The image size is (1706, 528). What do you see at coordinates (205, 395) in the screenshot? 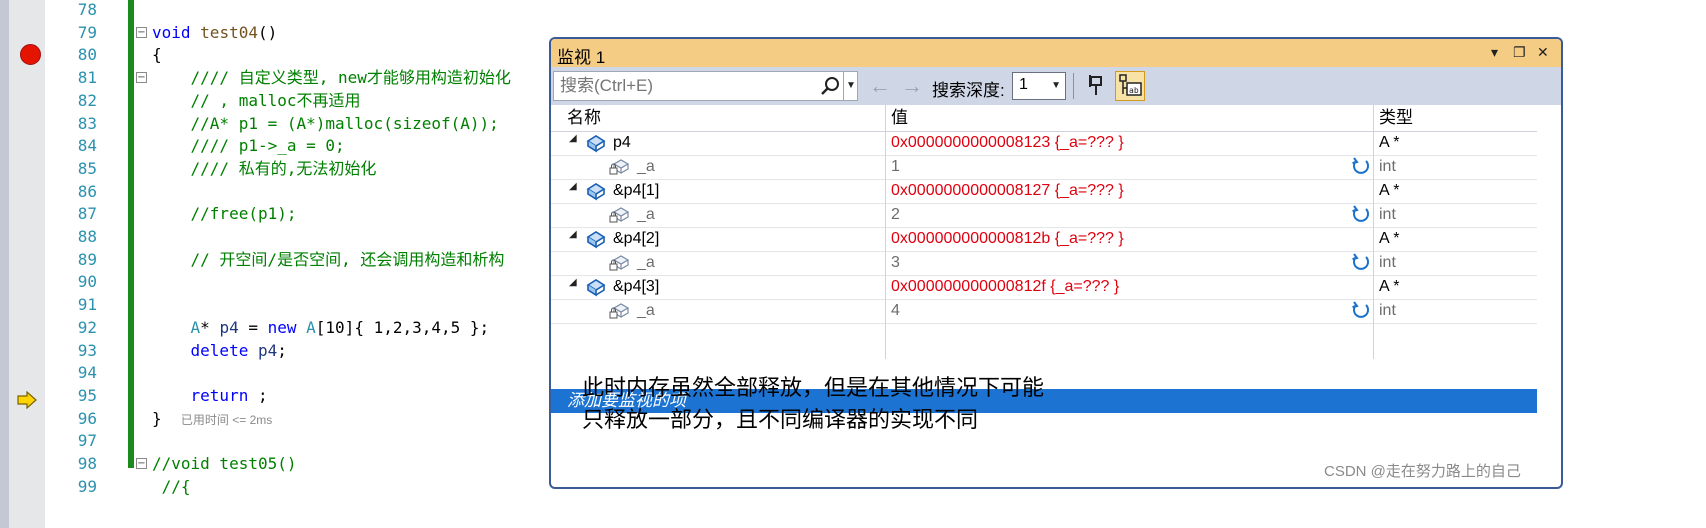
I see `code-token: return` at bounding box center [205, 395].